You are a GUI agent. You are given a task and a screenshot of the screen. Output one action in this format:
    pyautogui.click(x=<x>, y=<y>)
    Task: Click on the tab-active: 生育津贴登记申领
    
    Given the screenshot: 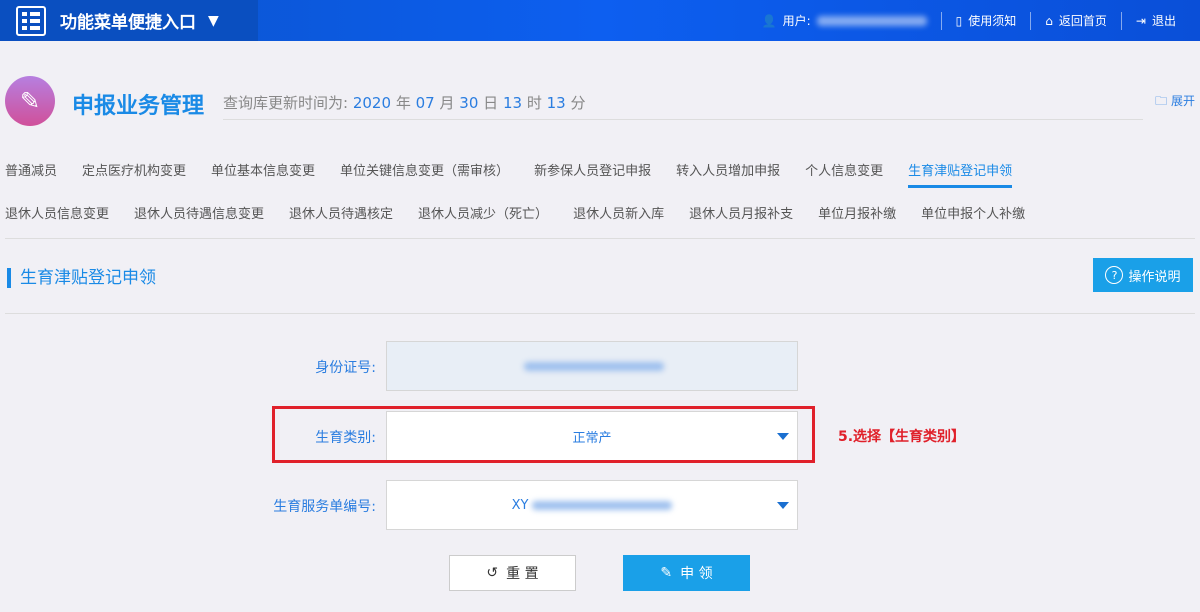 What is the action you would take?
    pyautogui.click(x=960, y=174)
    